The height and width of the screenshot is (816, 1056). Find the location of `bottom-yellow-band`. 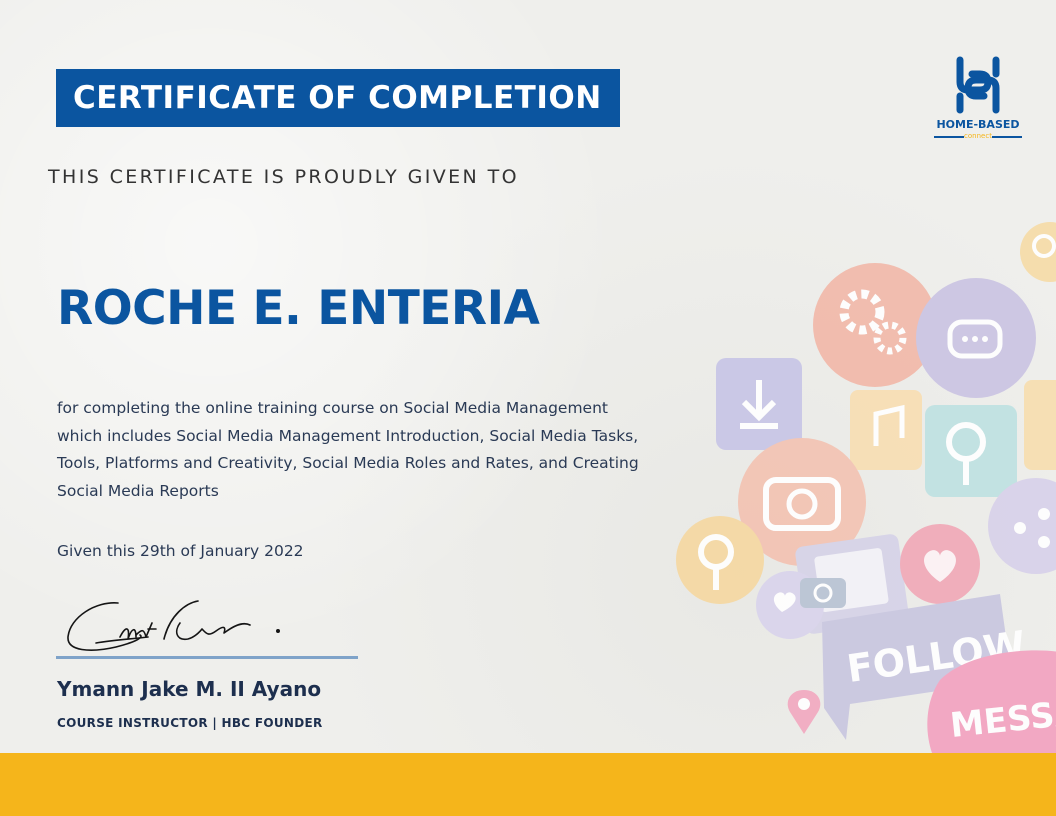

bottom-yellow-band is located at coordinates (528, 784).